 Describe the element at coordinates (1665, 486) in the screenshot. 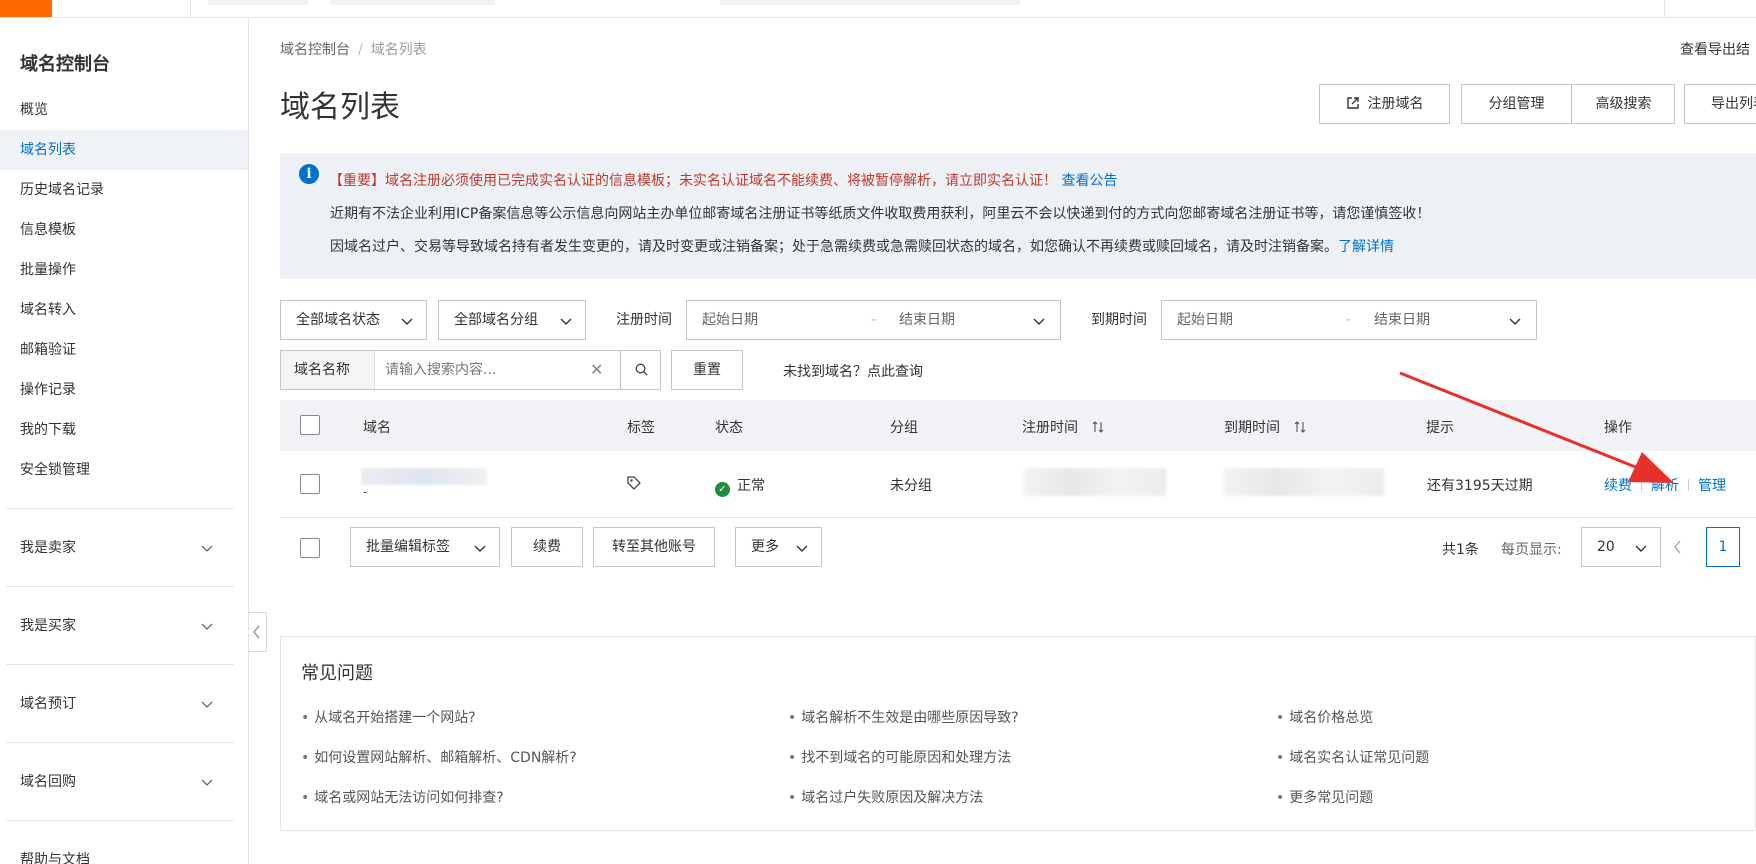

I see `dns-resolve-link: 解析` at that location.